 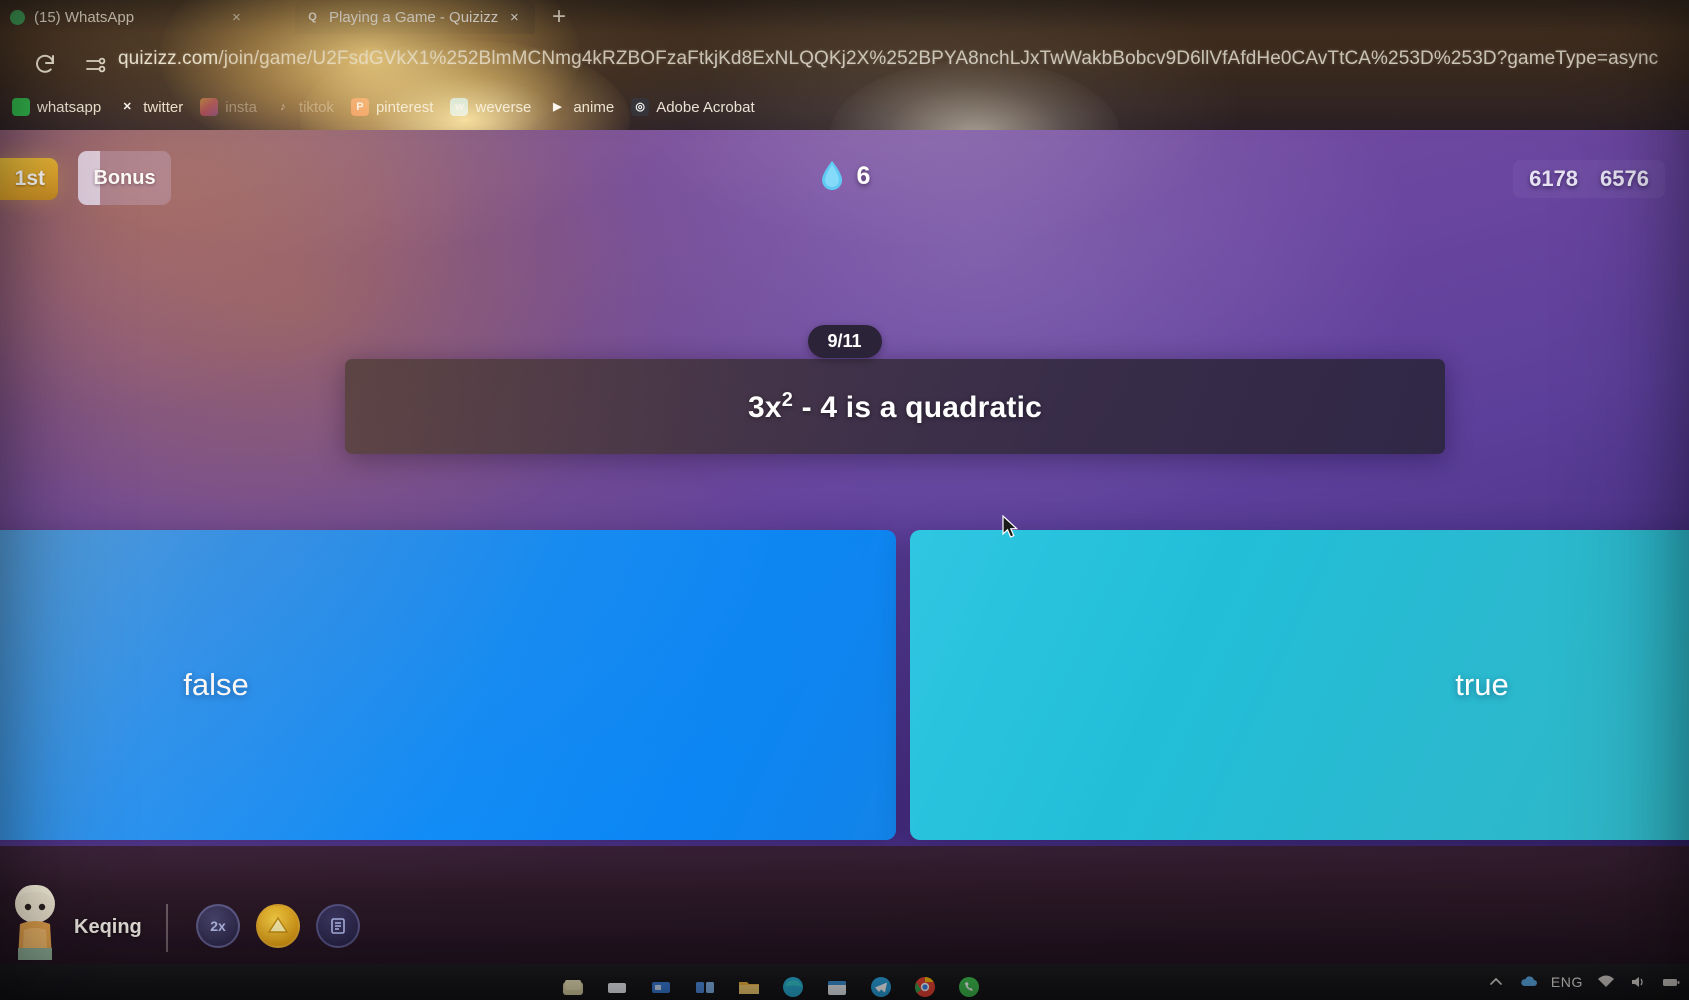 I want to click on edge-icon, so click(x=793, y=987).